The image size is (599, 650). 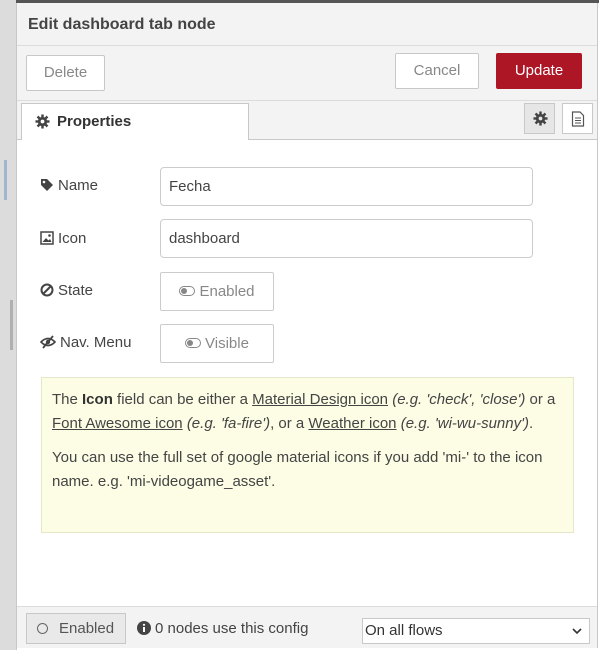 I want to click on circle-icon, so click(x=42, y=628).